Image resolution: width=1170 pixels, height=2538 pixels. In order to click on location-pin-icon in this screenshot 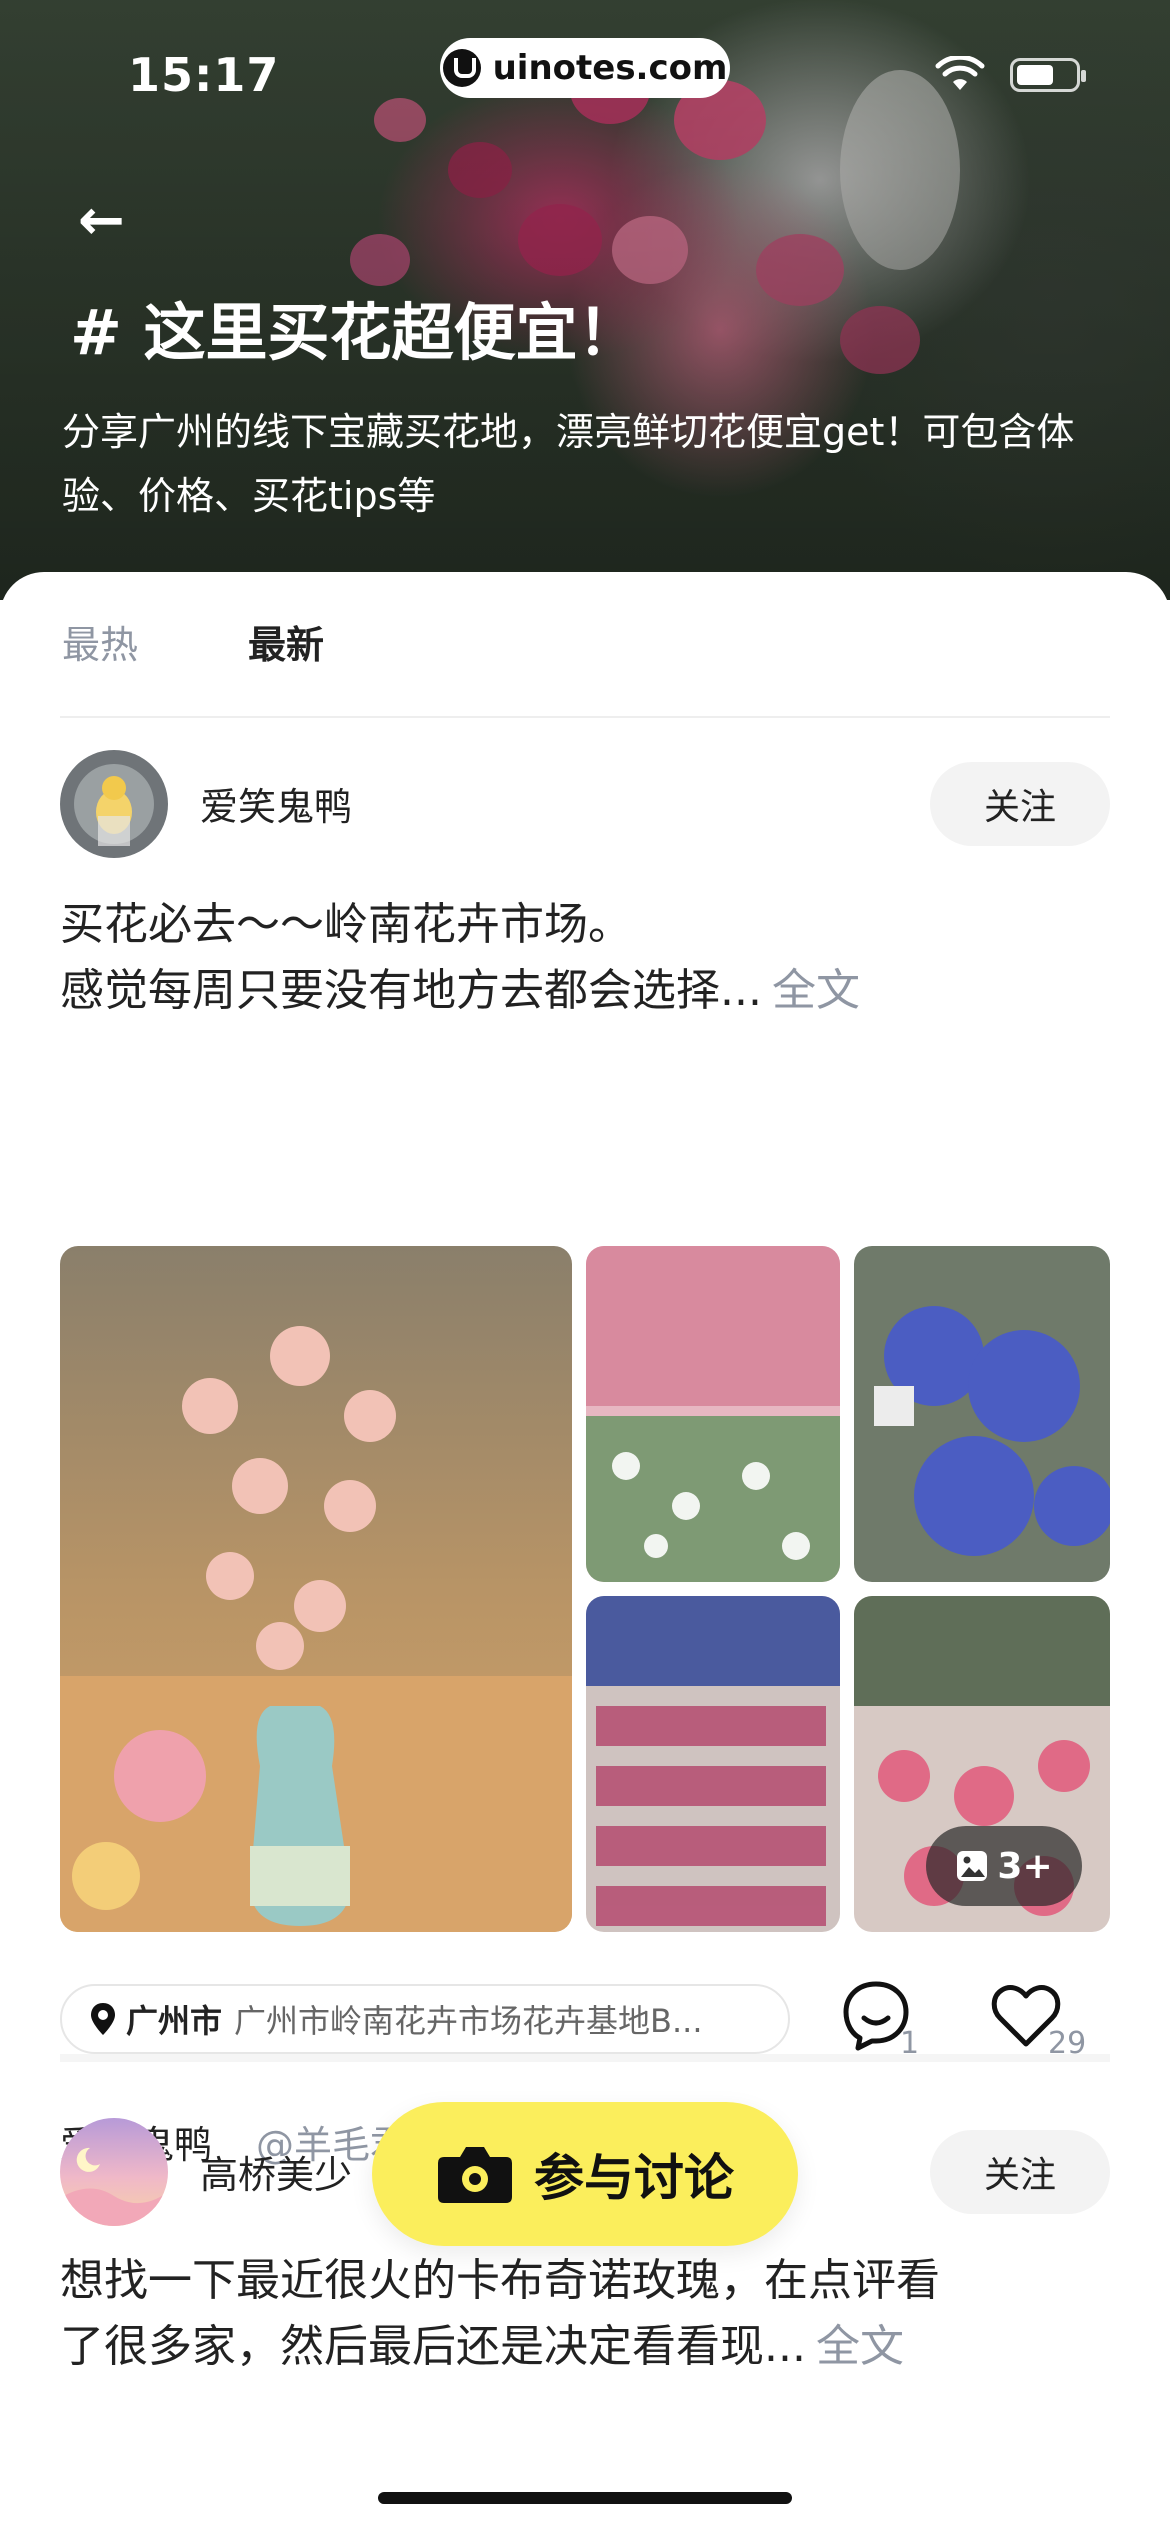, I will do `click(103, 2019)`.